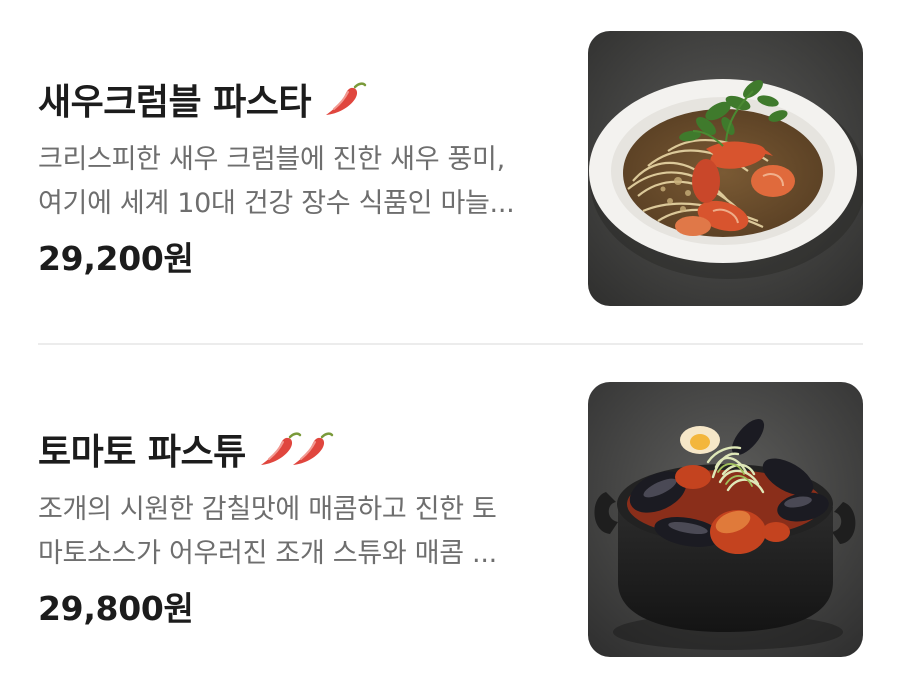 Image resolution: width=900 pixels, height=682 pixels. I want to click on menu-item-price: 29,800원, so click(116, 608).